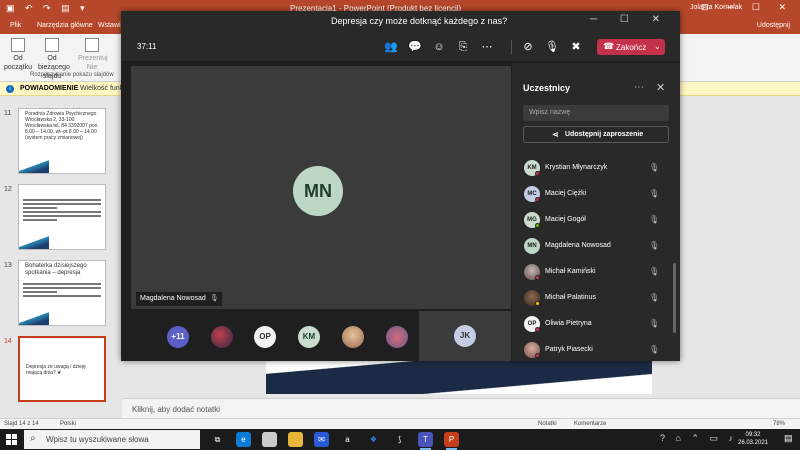 The height and width of the screenshot is (450, 800). Describe the element at coordinates (596, 350) in the screenshot. I see `participant-row: Patryk Piasecki 🎙` at that location.